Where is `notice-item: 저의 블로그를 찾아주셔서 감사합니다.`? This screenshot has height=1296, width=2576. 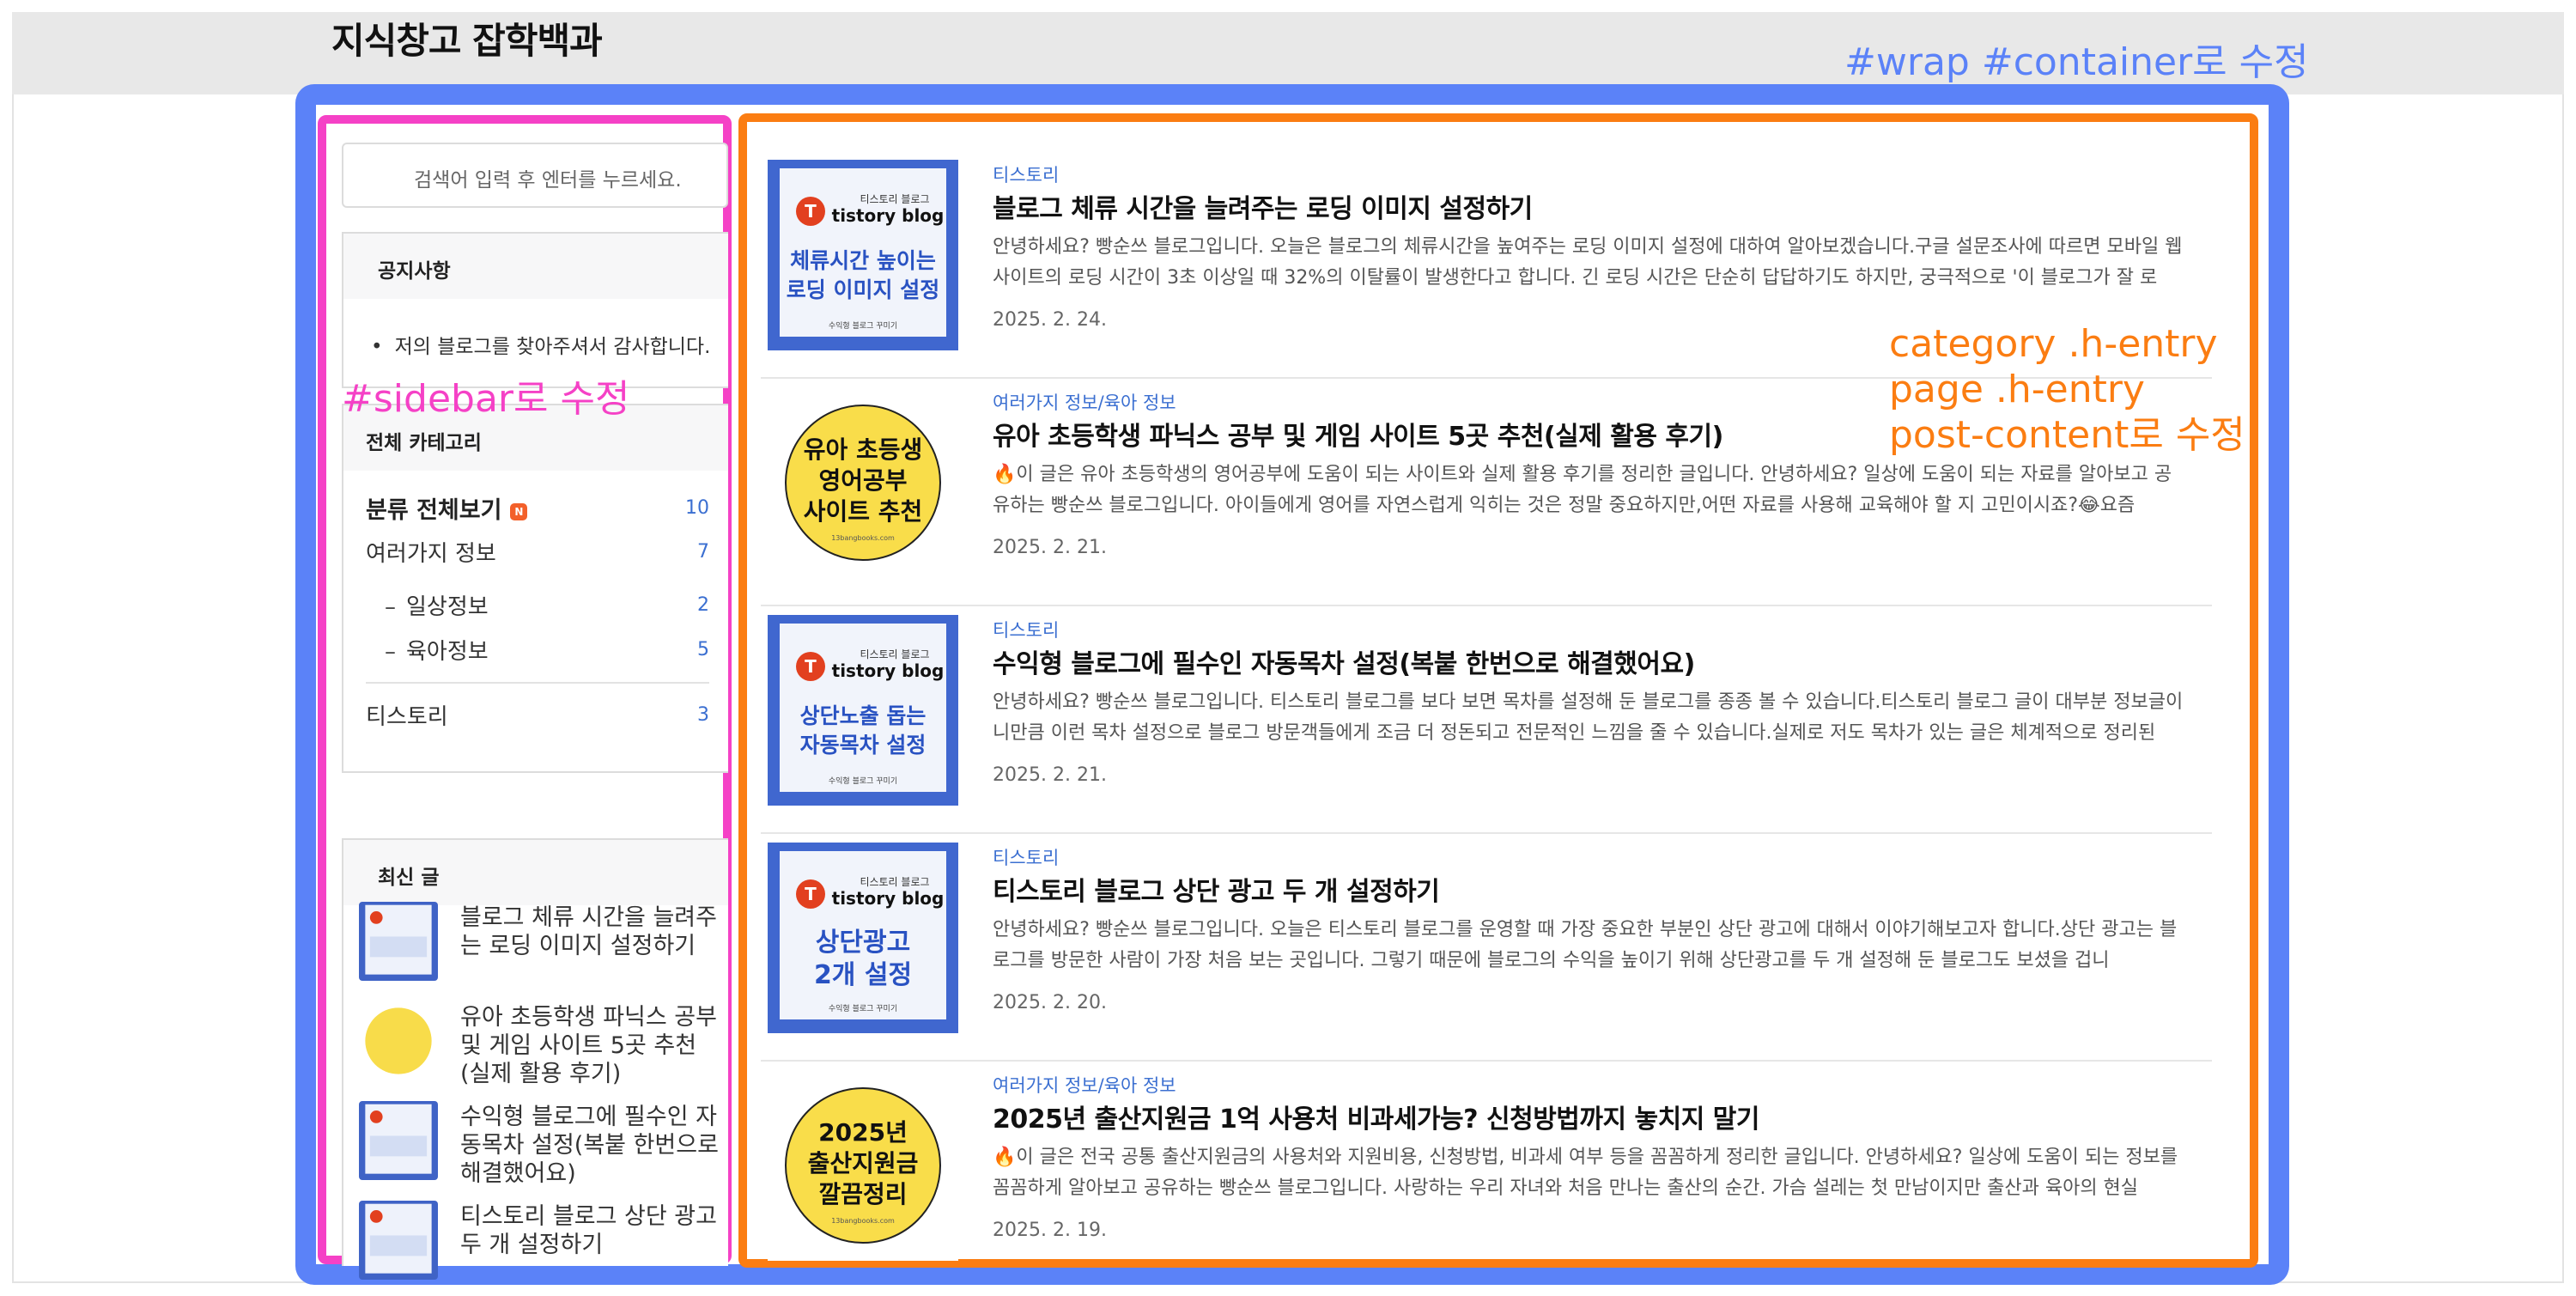 notice-item: 저의 블로그를 찾아주셔서 감사합니다. is located at coordinates (541, 344).